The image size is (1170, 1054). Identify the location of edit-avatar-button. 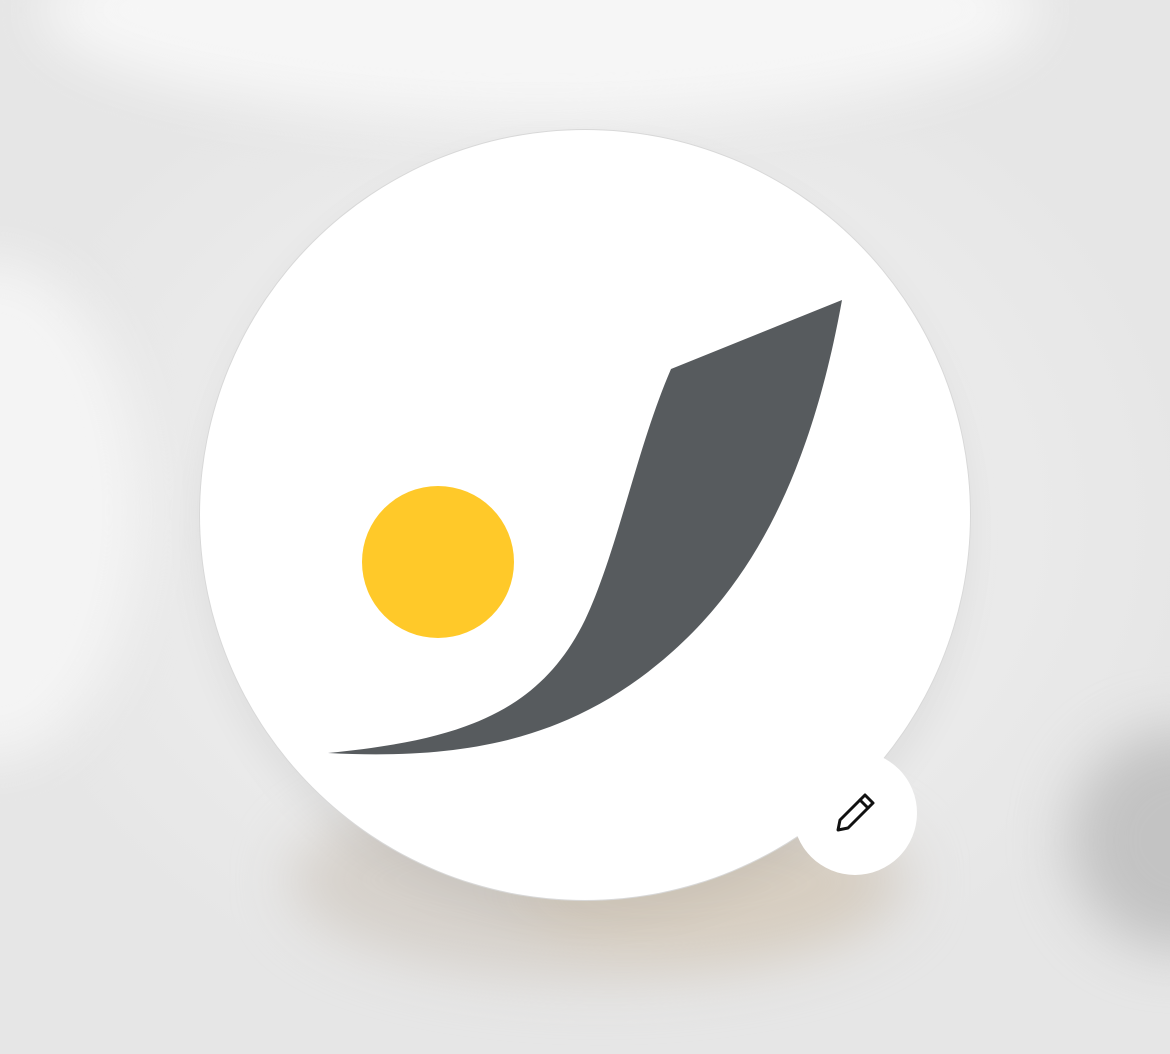
(855, 813).